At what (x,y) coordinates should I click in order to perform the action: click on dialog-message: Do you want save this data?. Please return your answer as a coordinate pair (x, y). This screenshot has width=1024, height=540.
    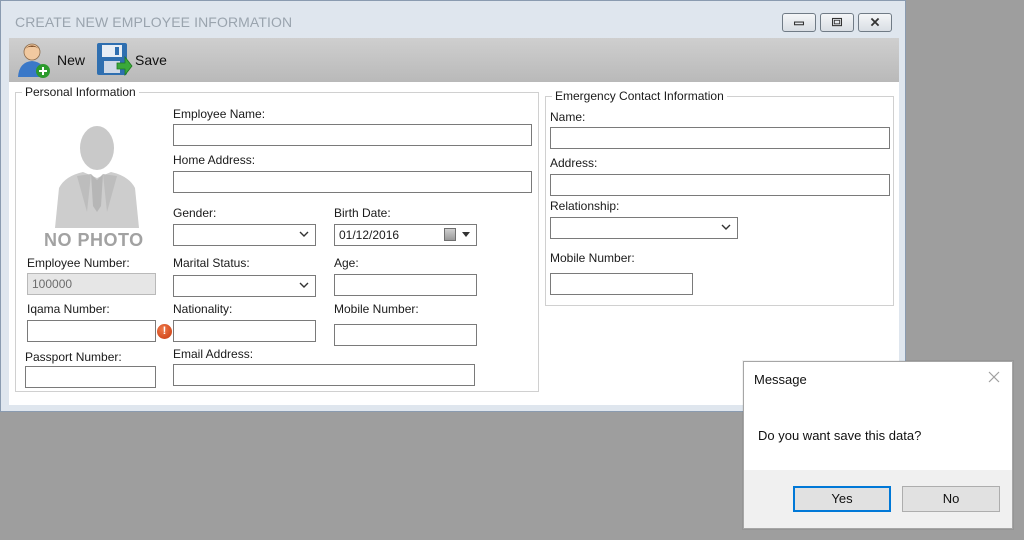
    Looking at the image, I should click on (840, 435).